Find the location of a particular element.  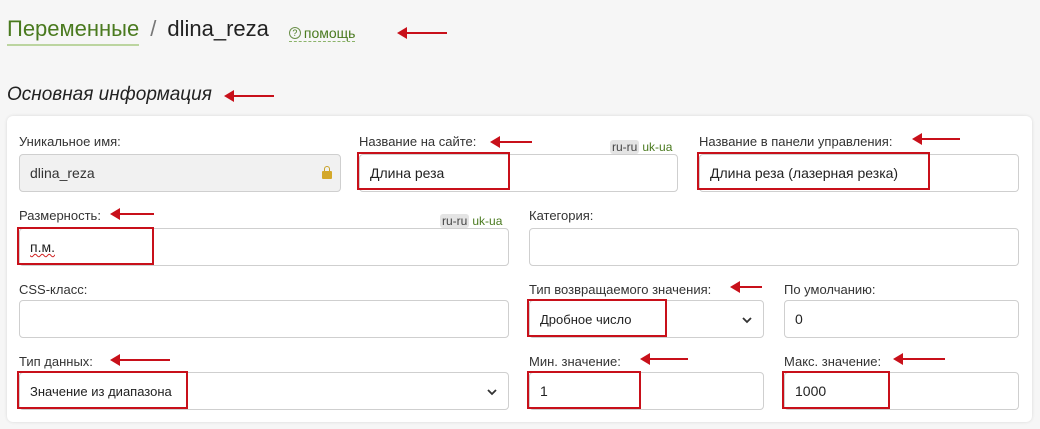

help-link: ? помощь is located at coordinates (322, 33).